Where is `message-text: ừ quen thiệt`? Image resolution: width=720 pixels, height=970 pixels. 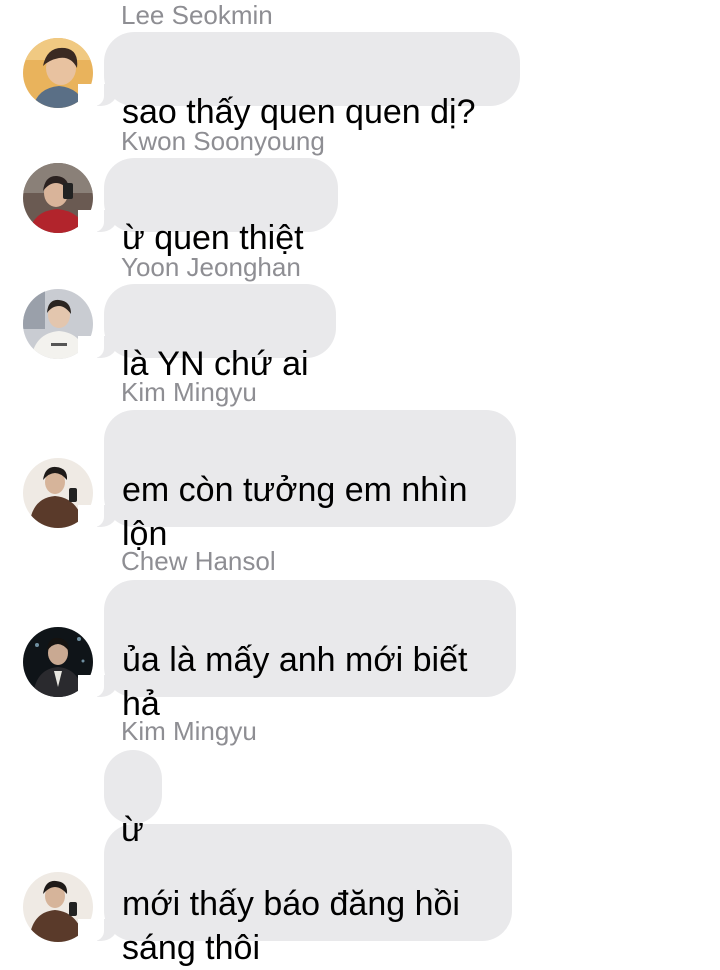
message-text: ừ quen thiệt is located at coordinates (213, 238).